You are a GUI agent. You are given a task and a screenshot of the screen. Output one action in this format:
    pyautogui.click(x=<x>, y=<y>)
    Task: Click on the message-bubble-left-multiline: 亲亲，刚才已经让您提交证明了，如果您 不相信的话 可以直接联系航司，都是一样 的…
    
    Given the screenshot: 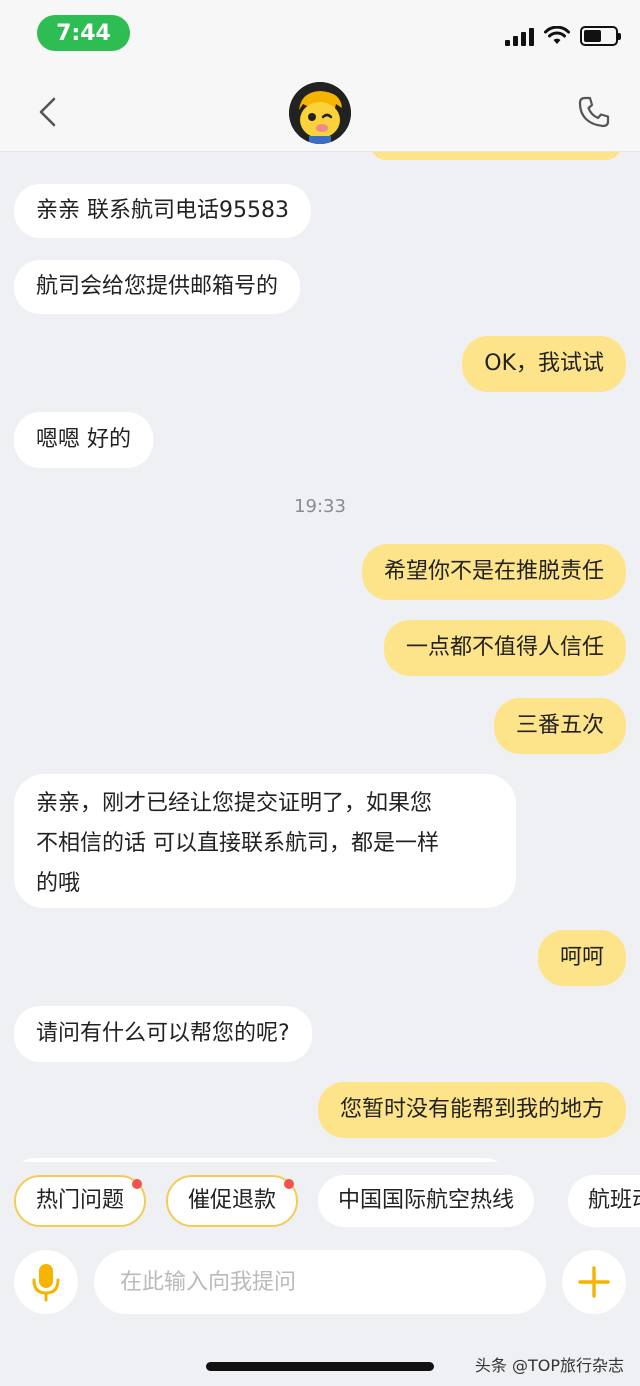 What is the action you would take?
    pyautogui.click(x=265, y=841)
    